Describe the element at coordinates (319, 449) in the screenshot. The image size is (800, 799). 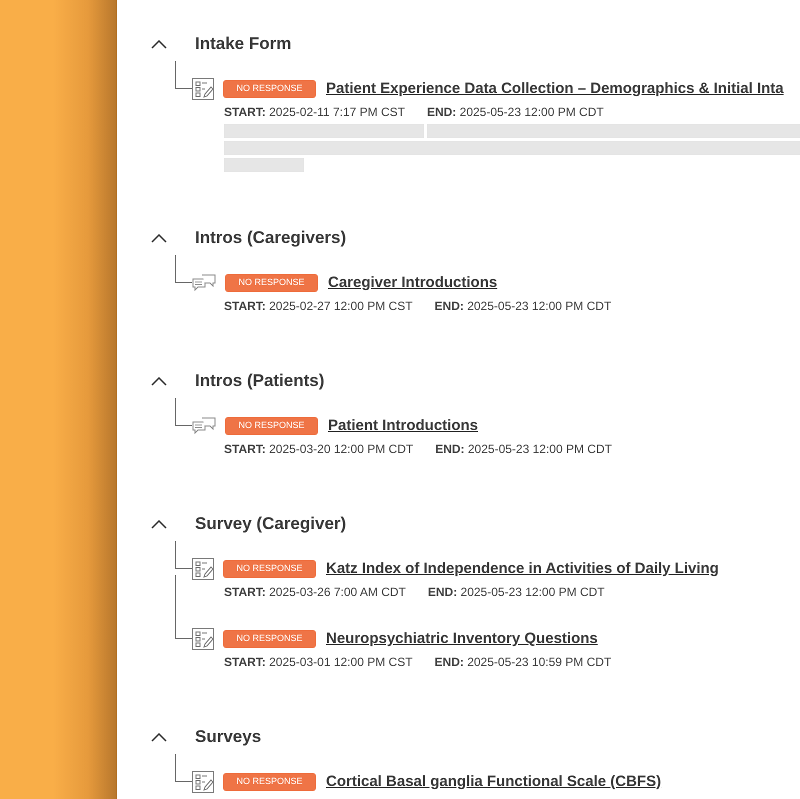
I see `start-date: START: 2025-03-20 12:00 PM CDT` at that location.